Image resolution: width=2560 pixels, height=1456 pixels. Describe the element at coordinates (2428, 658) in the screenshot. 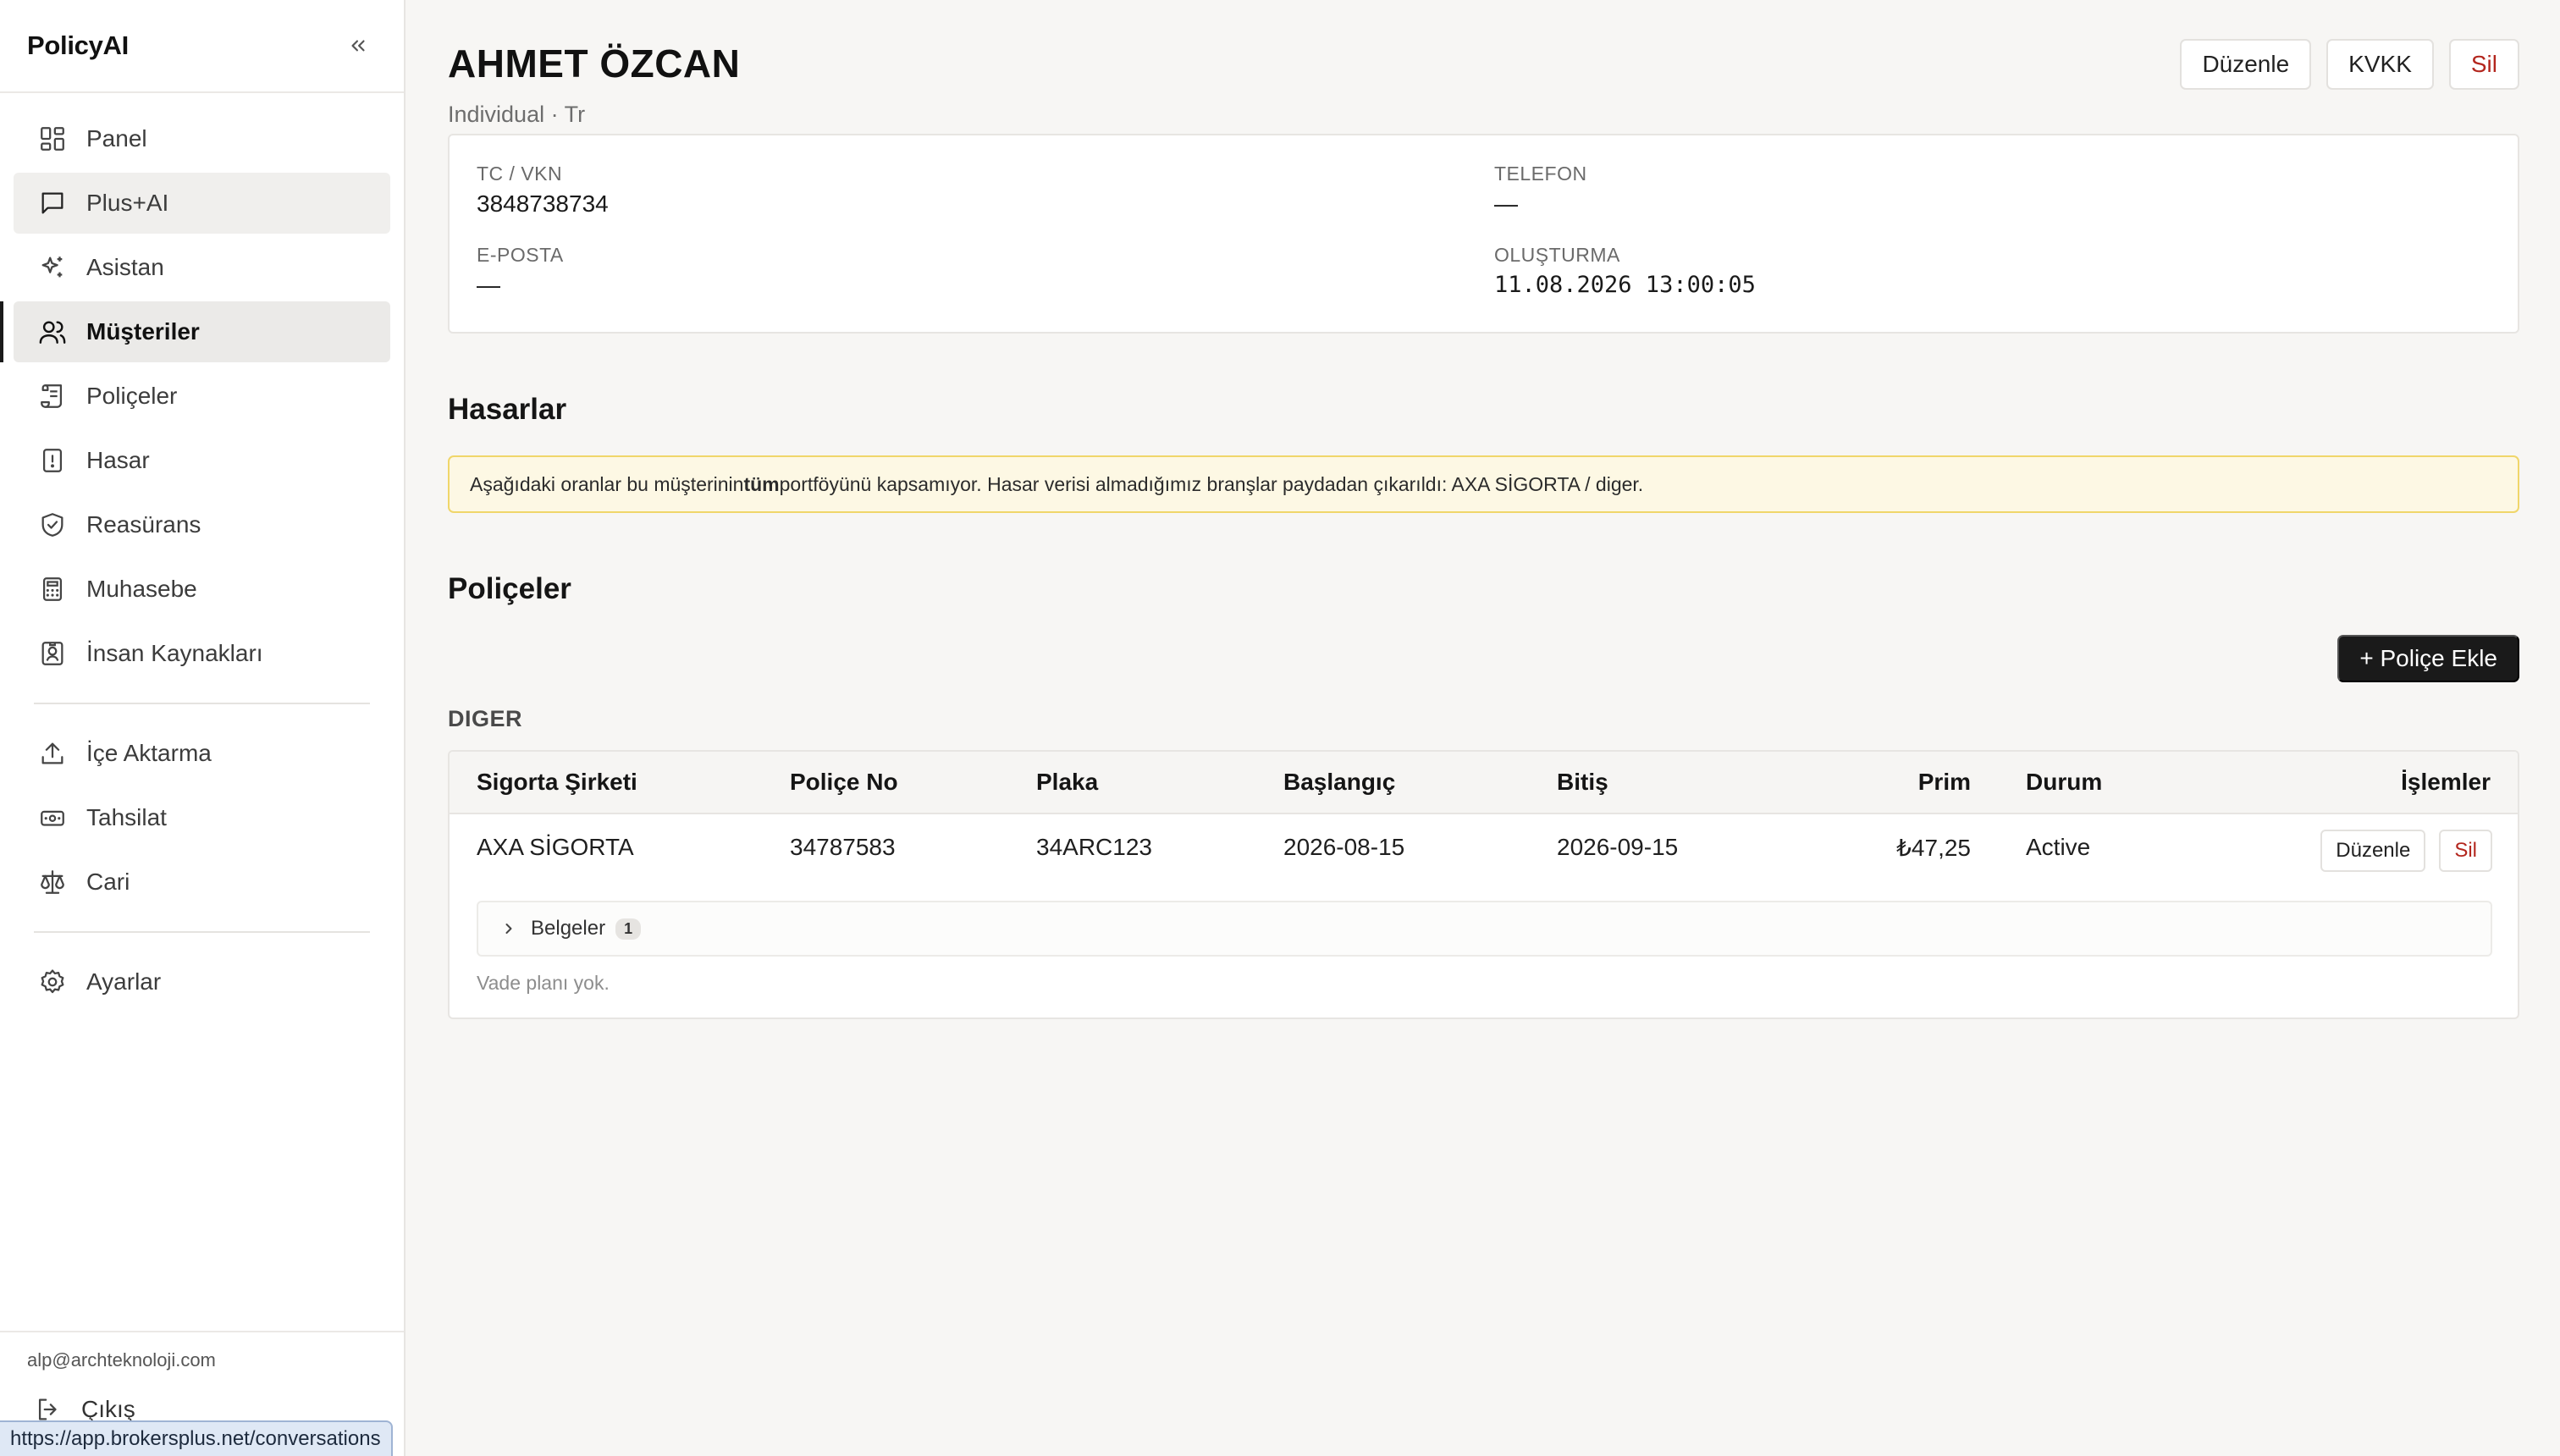

I see `add-policy-button: + Poliçe Ekle` at that location.